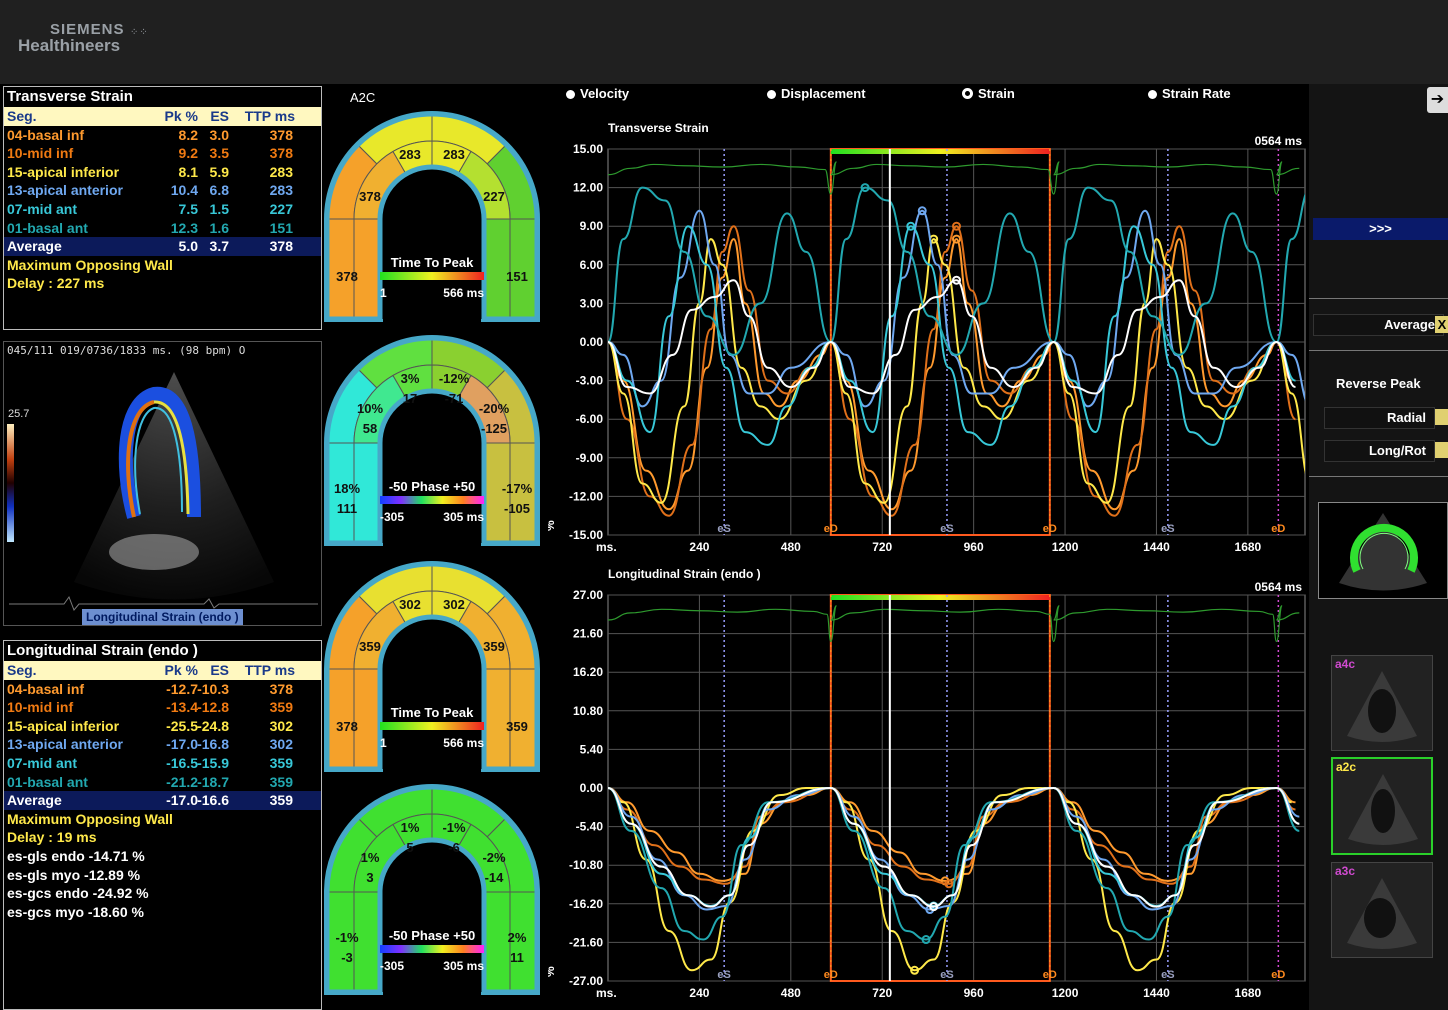 The image size is (1448, 1010). What do you see at coordinates (281, 725) in the screenshot?
I see `cell-ttp: 302` at bounding box center [281, 725].